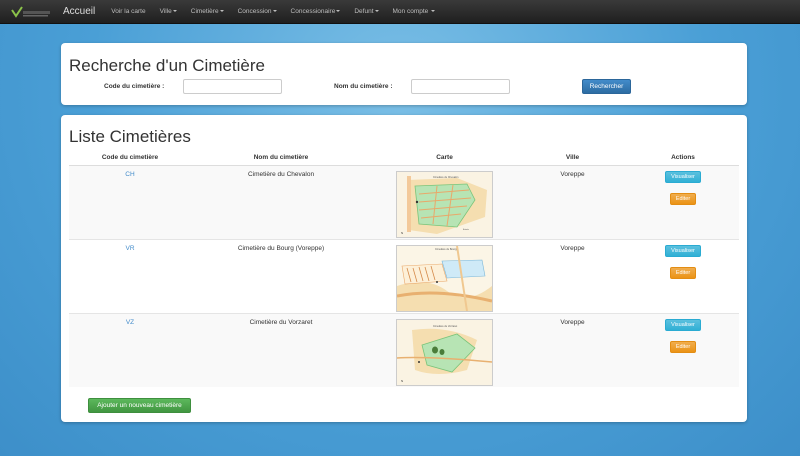 This screenshot has height=456, width=800. I want to click on col-code: Code du cimetière, so click(130, 158).